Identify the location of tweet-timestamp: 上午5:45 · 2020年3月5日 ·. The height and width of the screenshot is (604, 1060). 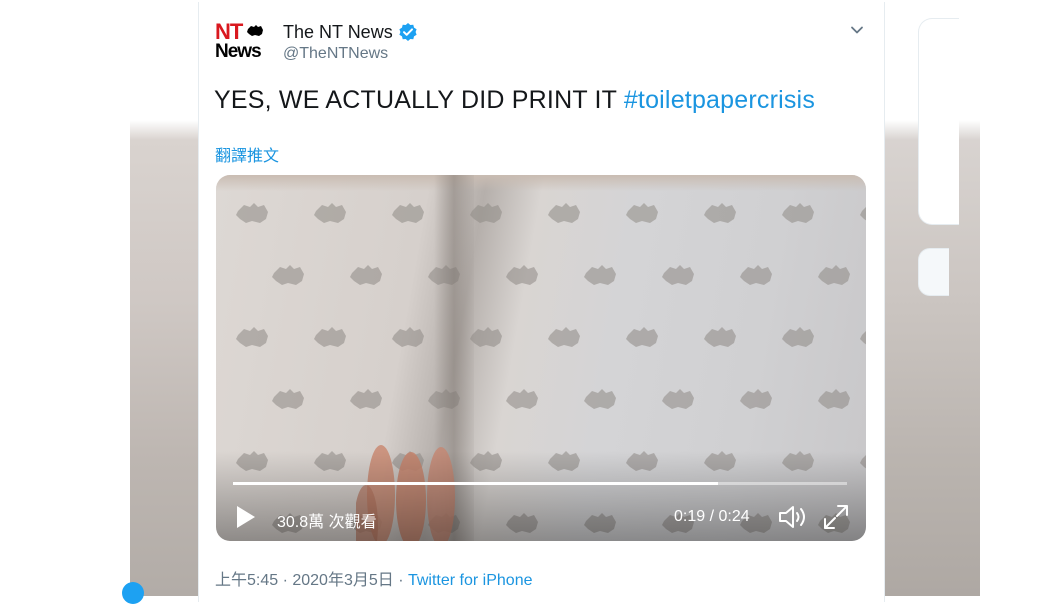
(311, 580).